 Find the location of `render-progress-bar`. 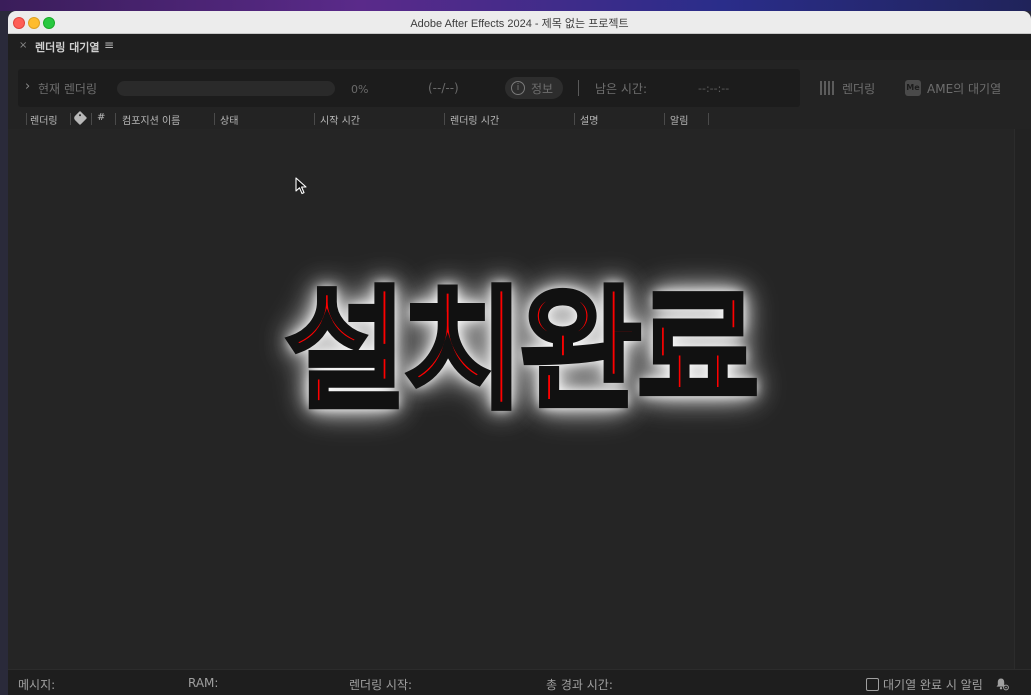

render-progress-bar is located at coordinates (226, 88).